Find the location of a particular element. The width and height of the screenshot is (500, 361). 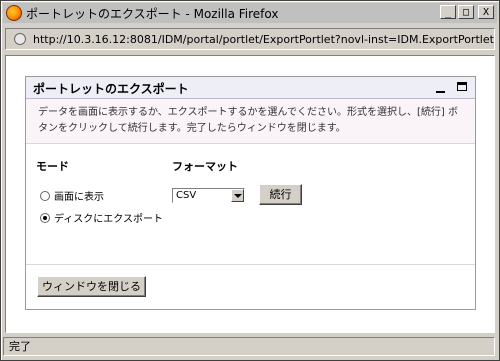

divider is located at coordinates (250, 264).